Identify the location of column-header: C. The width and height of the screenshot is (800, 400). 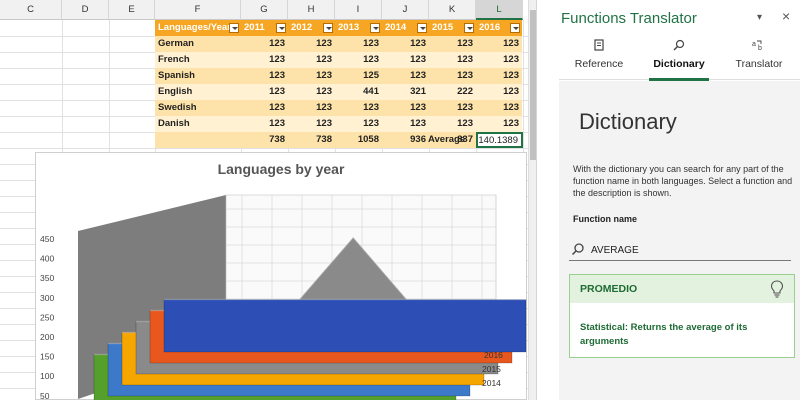
(31, 10).